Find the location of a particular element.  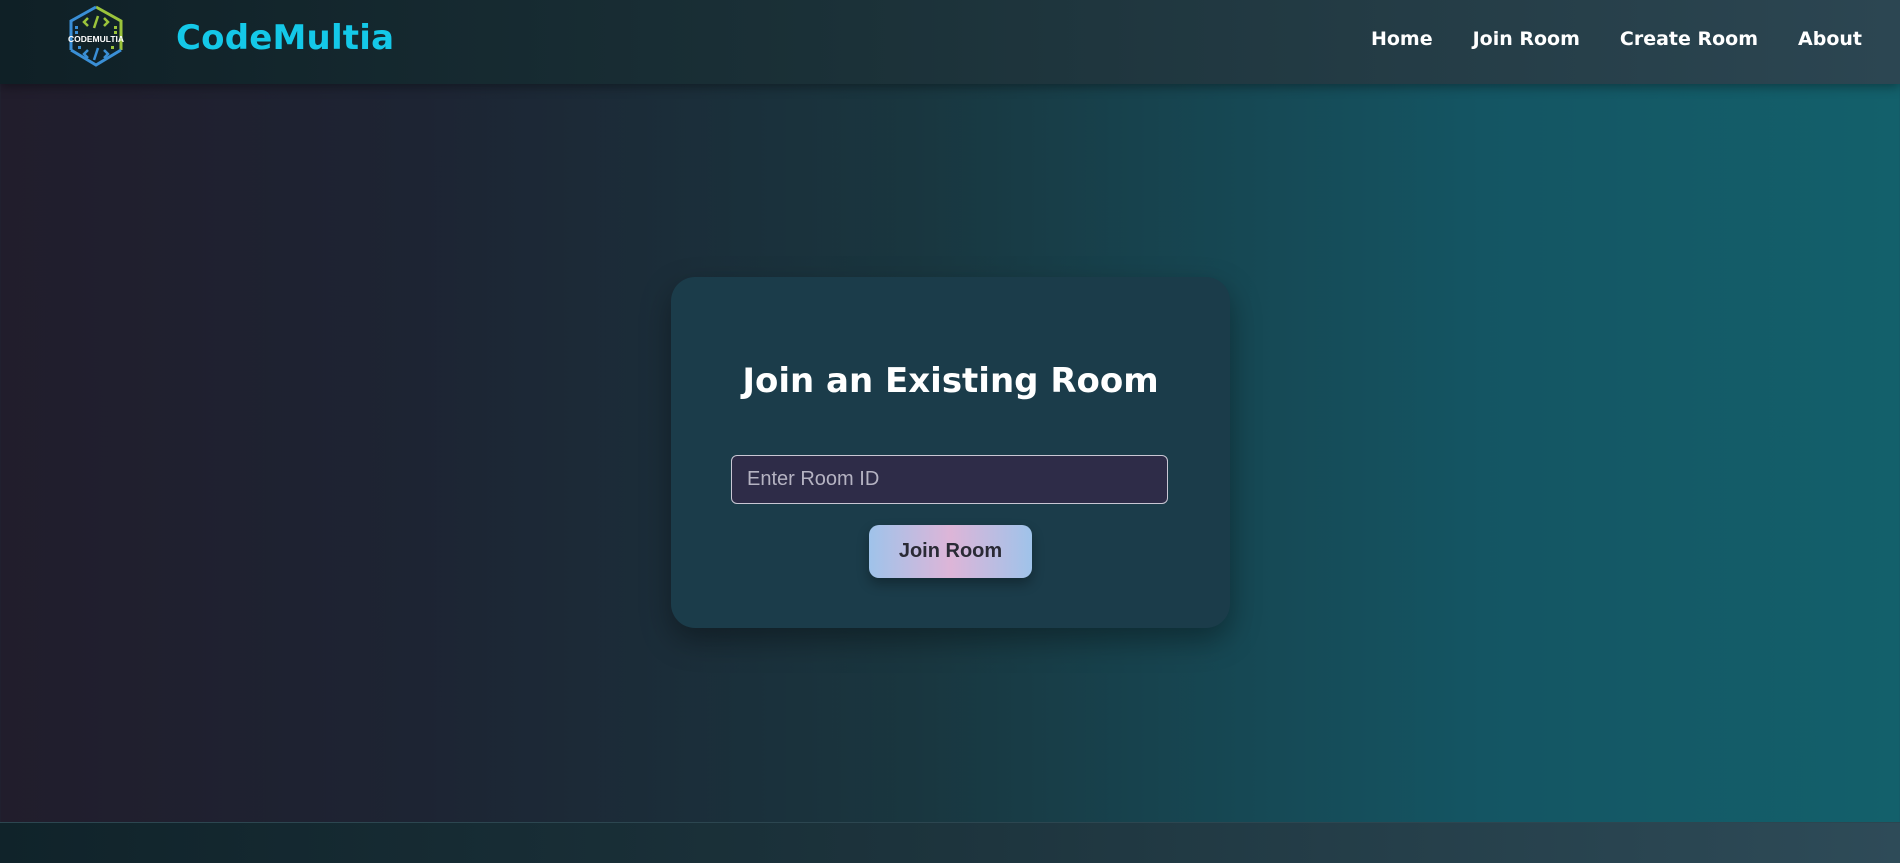

room-id-input is located at coordinates (949, 479).